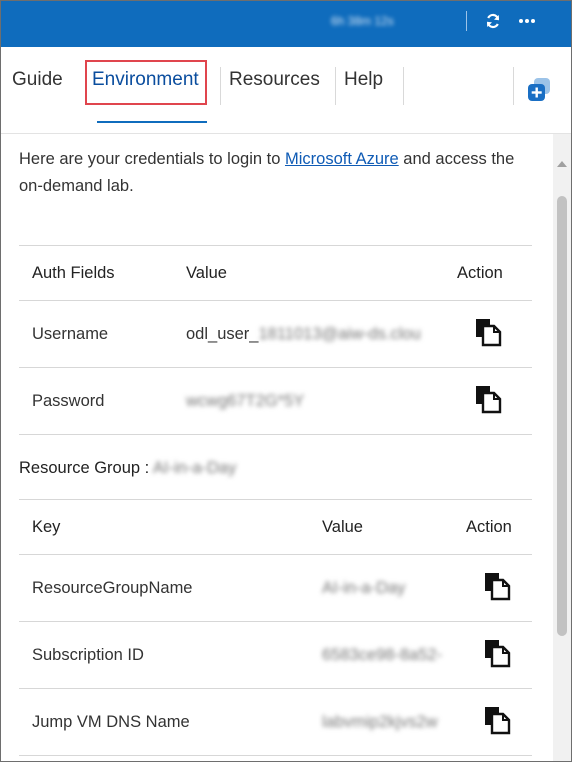  I want to click on scrollbar, so click(562, 447).